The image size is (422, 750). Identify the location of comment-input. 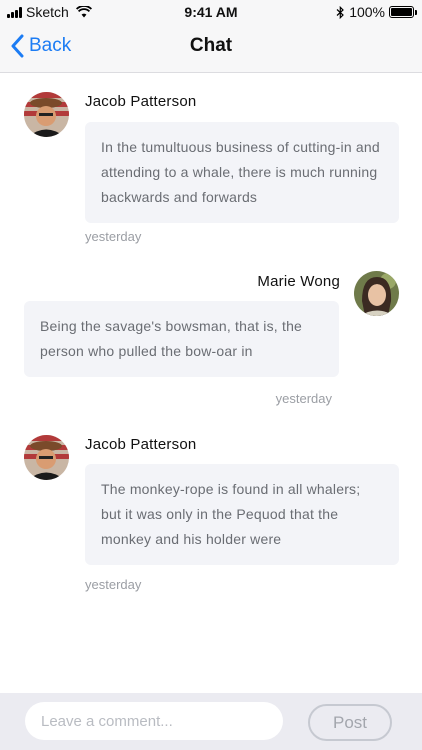
(154, 721).